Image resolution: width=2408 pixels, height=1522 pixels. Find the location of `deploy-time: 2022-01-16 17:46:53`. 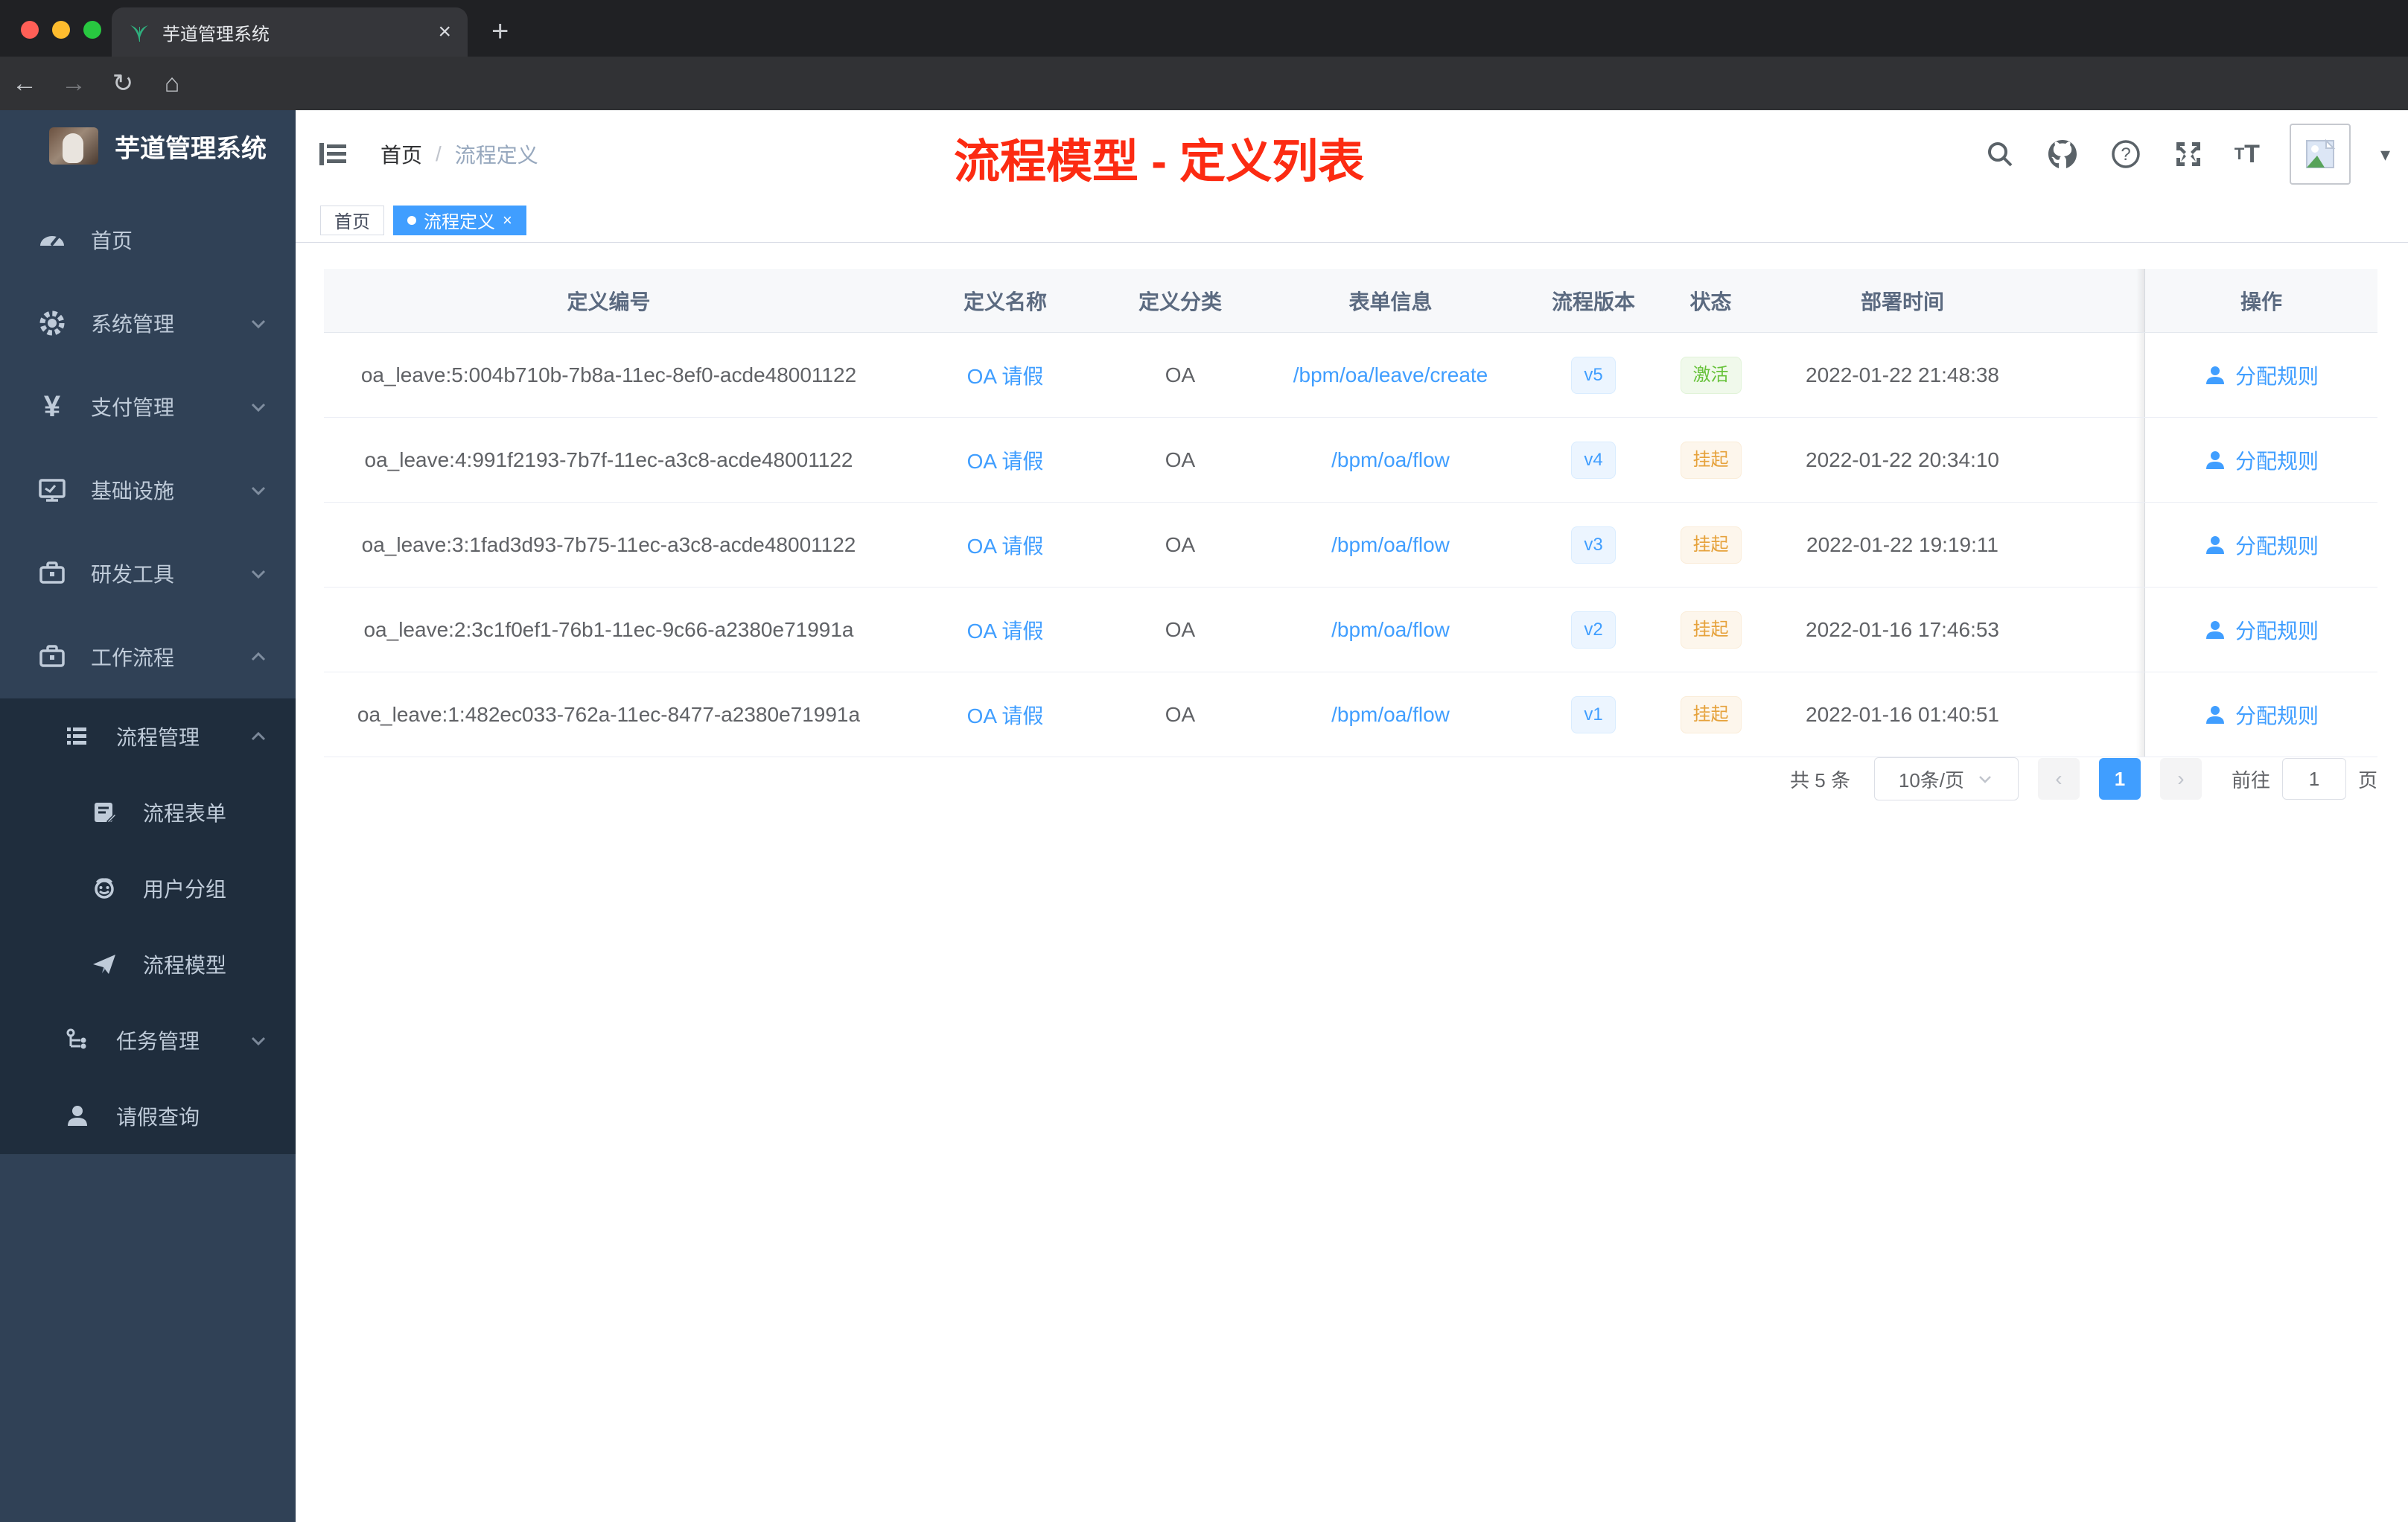

deploy-time: 2022-01-16 17:46:53 is located at coordinates (1902, 629).